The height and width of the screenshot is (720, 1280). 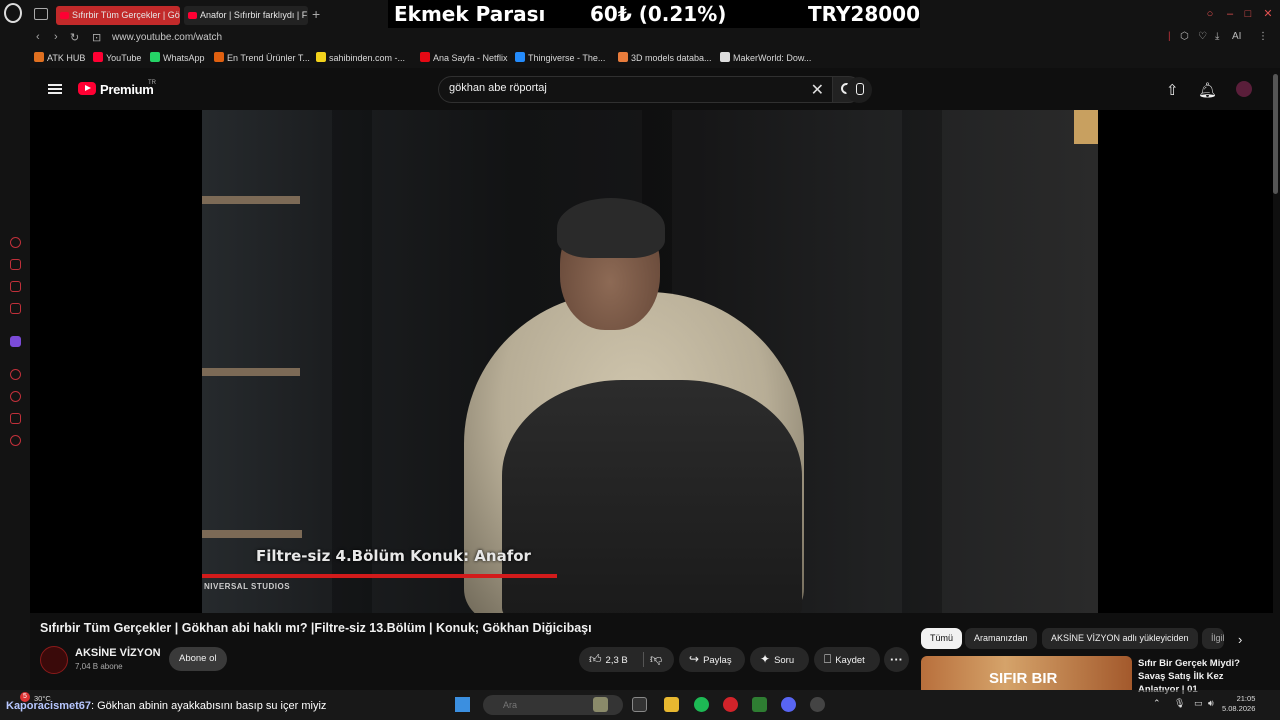 What do you see at coordinates (1026, 673) in the screenshot?
I see `recommendation-thumbnail: SIFIR BIR` at bounding box center [1026, 673].